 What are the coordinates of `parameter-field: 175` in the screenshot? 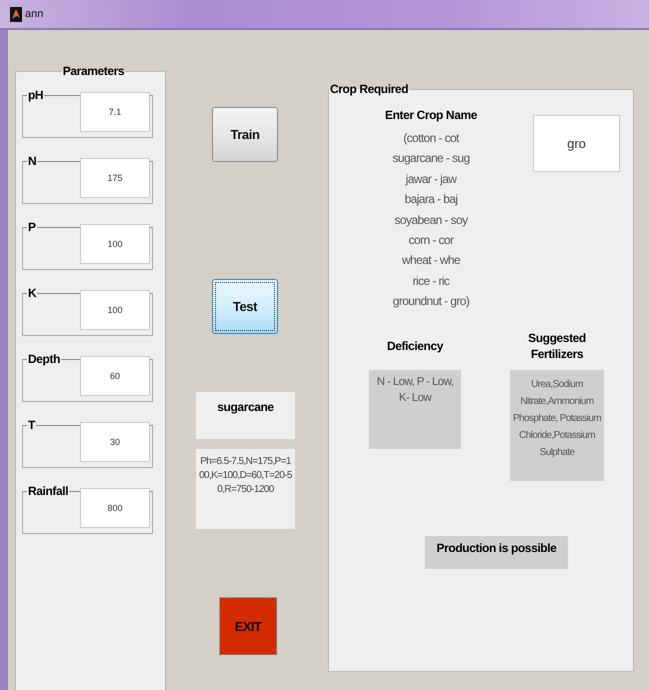 It's located at (115, 178).